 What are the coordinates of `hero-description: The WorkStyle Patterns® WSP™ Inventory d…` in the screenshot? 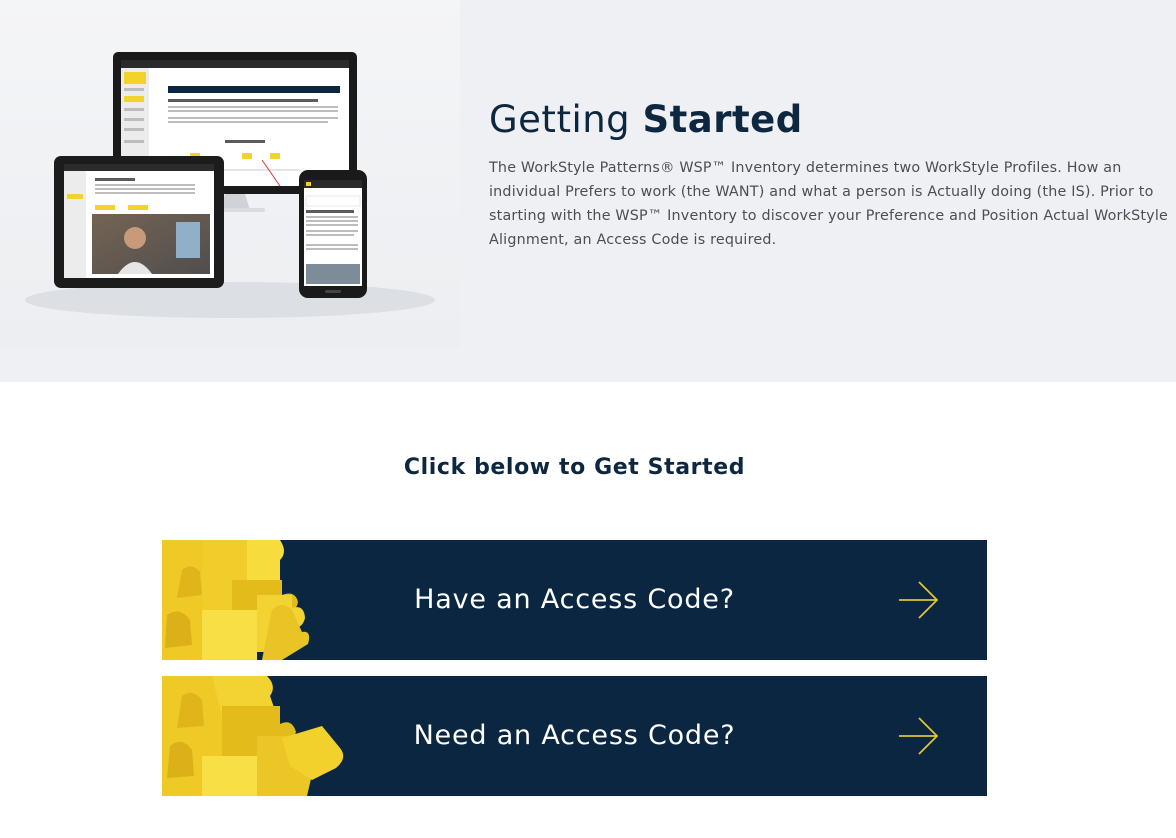 It's located at (828, 204).